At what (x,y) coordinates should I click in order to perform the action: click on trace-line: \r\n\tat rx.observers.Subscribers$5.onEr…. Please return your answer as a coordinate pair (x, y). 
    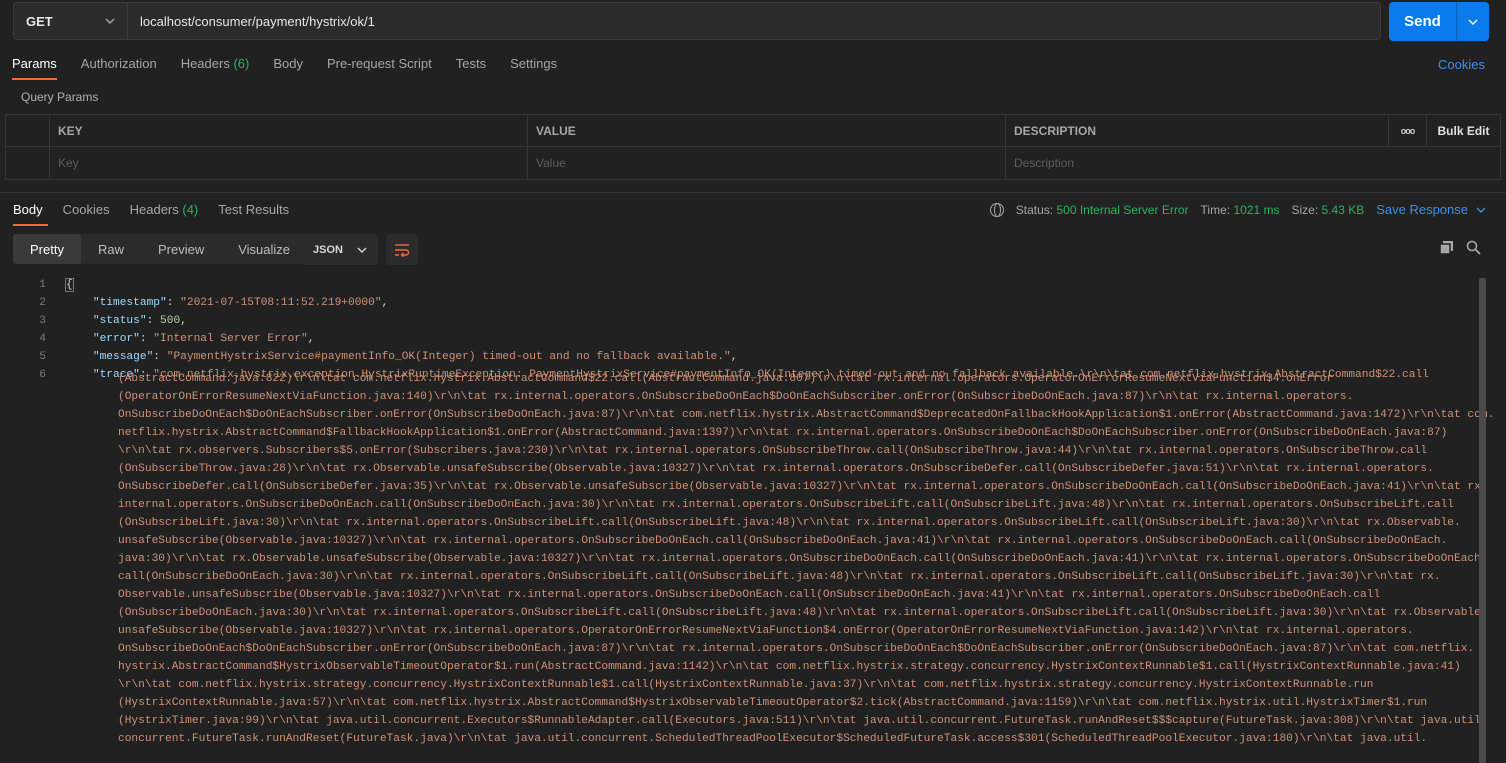
    Looking at the image, I should click on (773, 451).